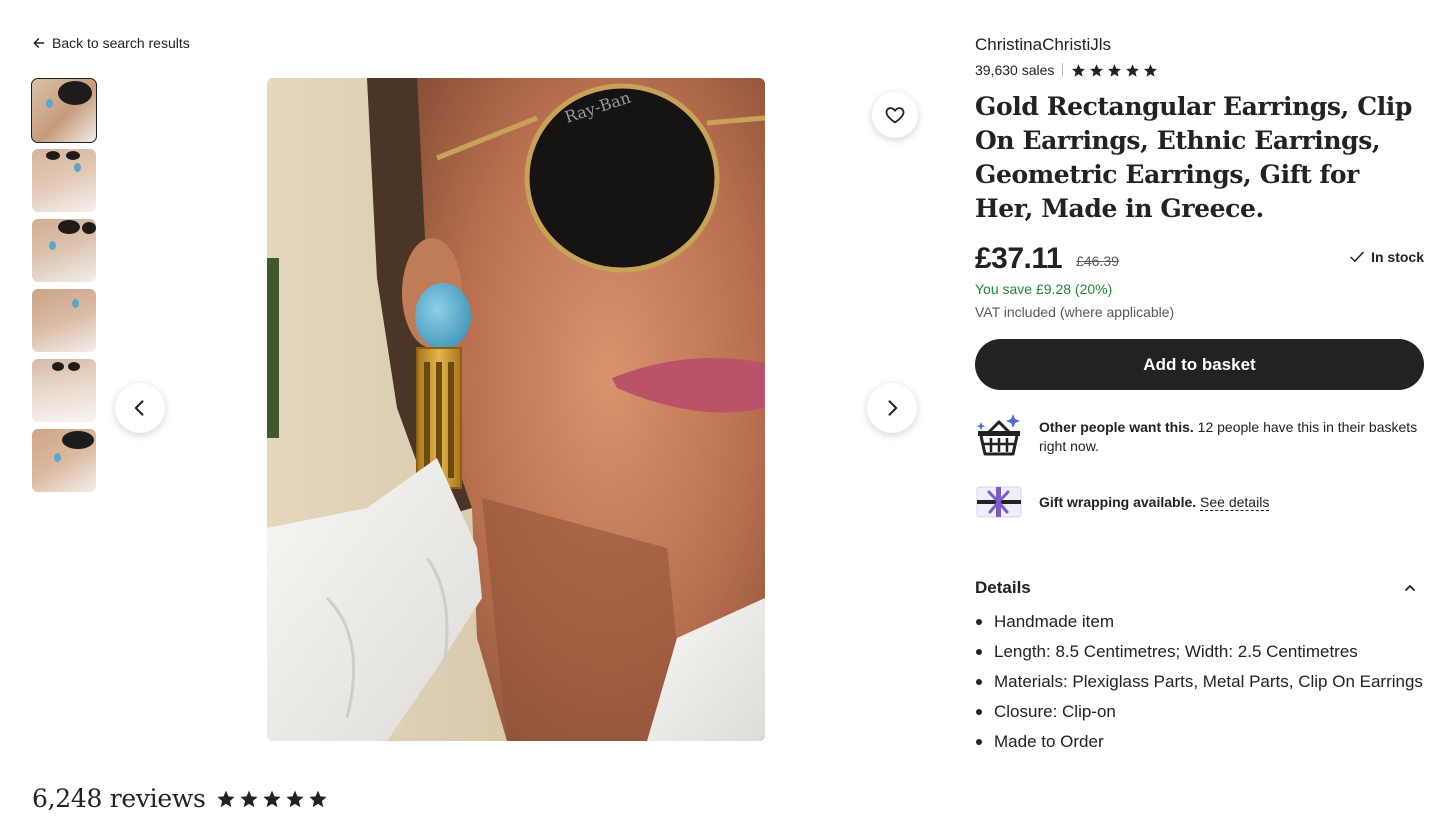 The height and width of the screenshot is (816, 1456). I want to click on heart-icon, so click(895, 115).